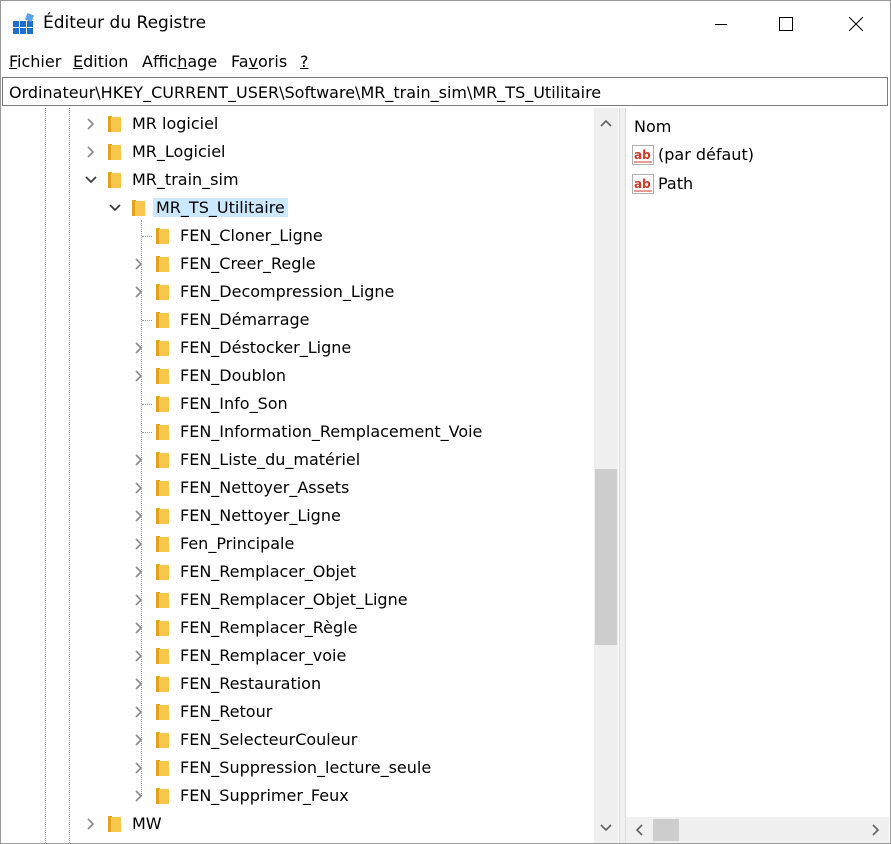  What do you see at coordinates (234, 403) in the screenshot?
I see `tree-item-label: FEN_Info_Son` at bounding box center [234, 403].